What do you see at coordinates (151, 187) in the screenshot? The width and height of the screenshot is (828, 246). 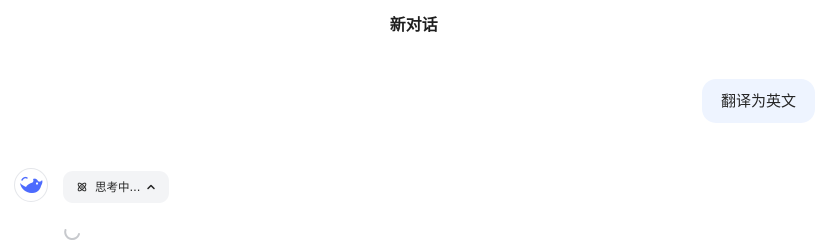 I see `chevron-up-icon` at bounding box center [151, 187].